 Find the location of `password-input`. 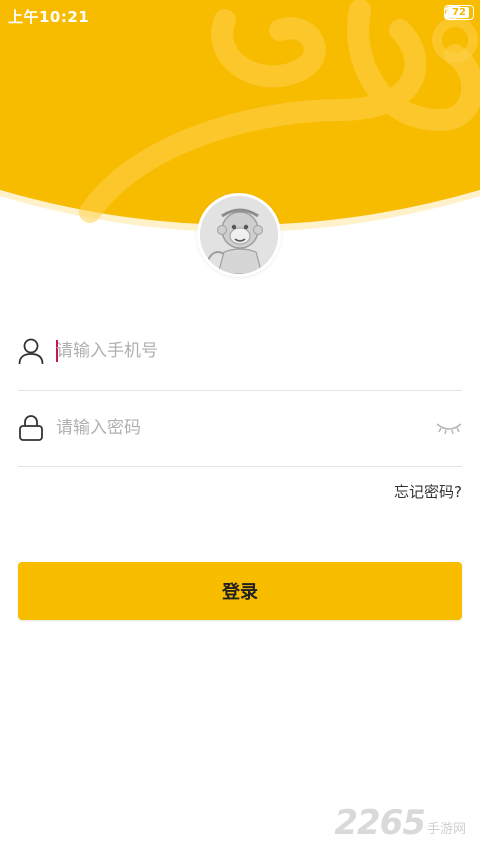

password-input is located at coordinates (236, 428).